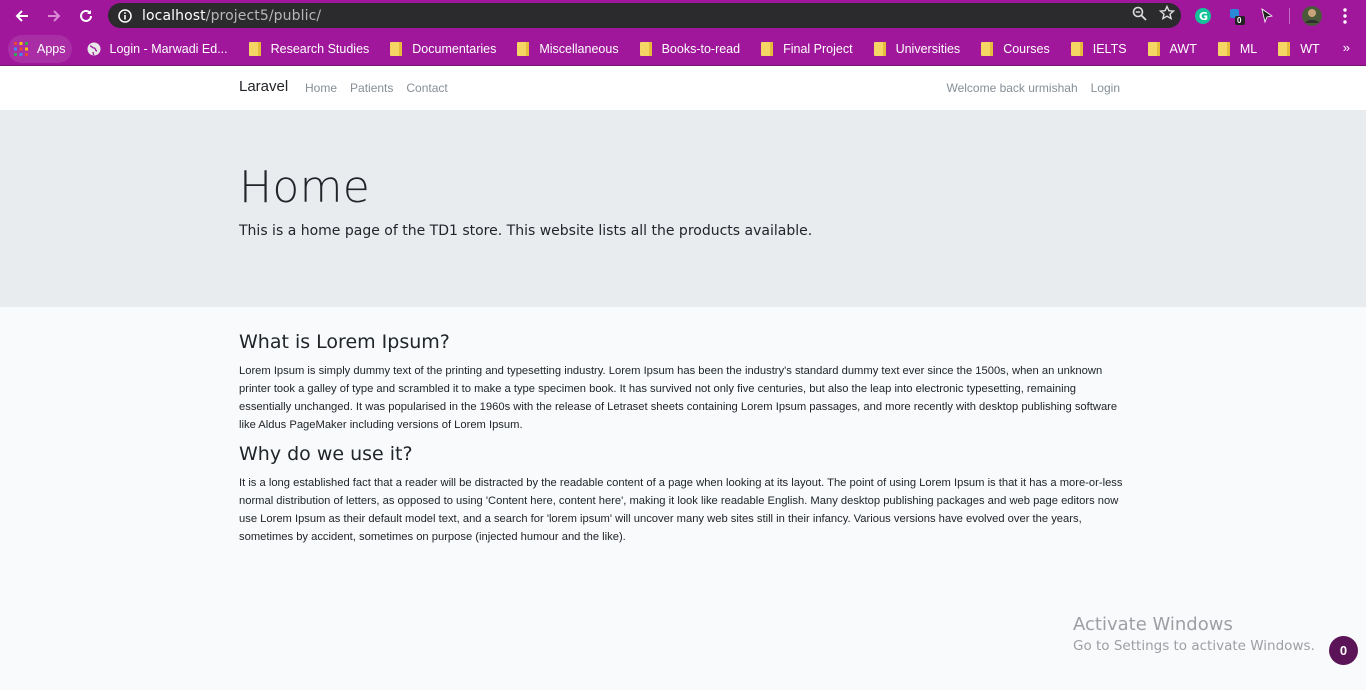  I want to click on grammarly-icon: G, so click(1203, 16).